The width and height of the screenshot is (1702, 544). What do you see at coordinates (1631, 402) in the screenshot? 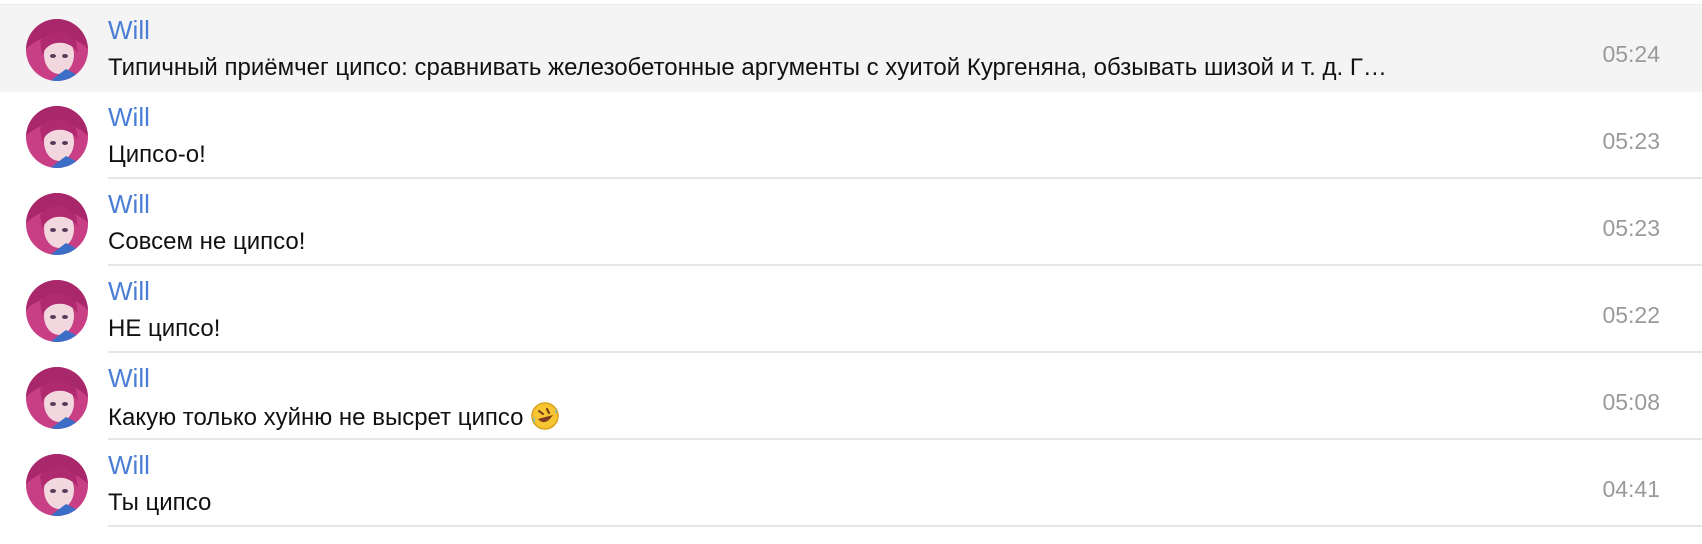
I see `message-time: 05:08` at bounding box center [1631, 402].